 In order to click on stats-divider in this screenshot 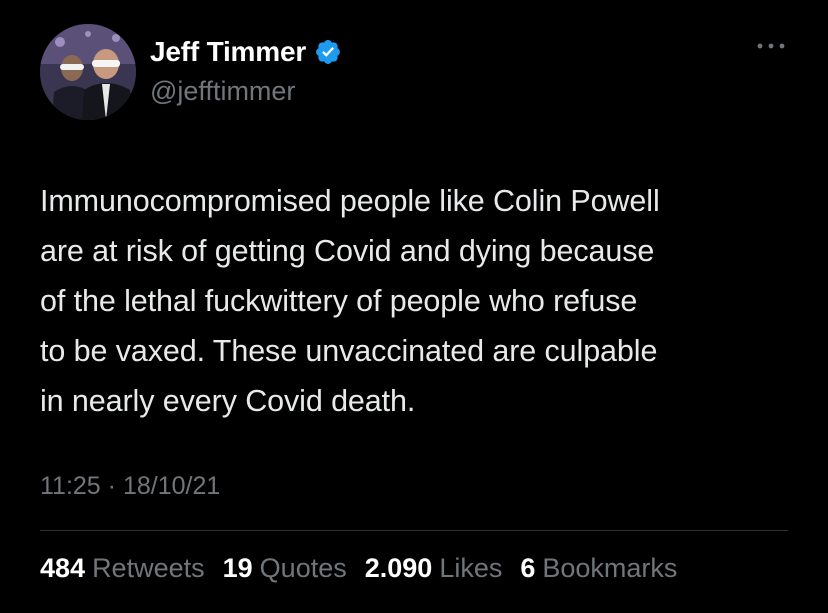, I will do `click(414, 530)`.